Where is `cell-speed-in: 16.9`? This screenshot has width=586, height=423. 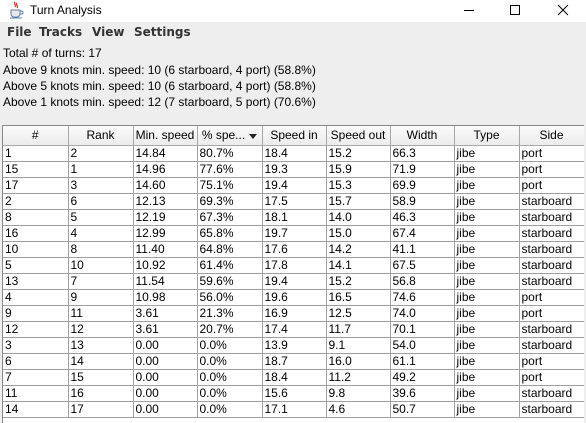
cell-speed-in: 16.9 is located at coordinates (294, 313).